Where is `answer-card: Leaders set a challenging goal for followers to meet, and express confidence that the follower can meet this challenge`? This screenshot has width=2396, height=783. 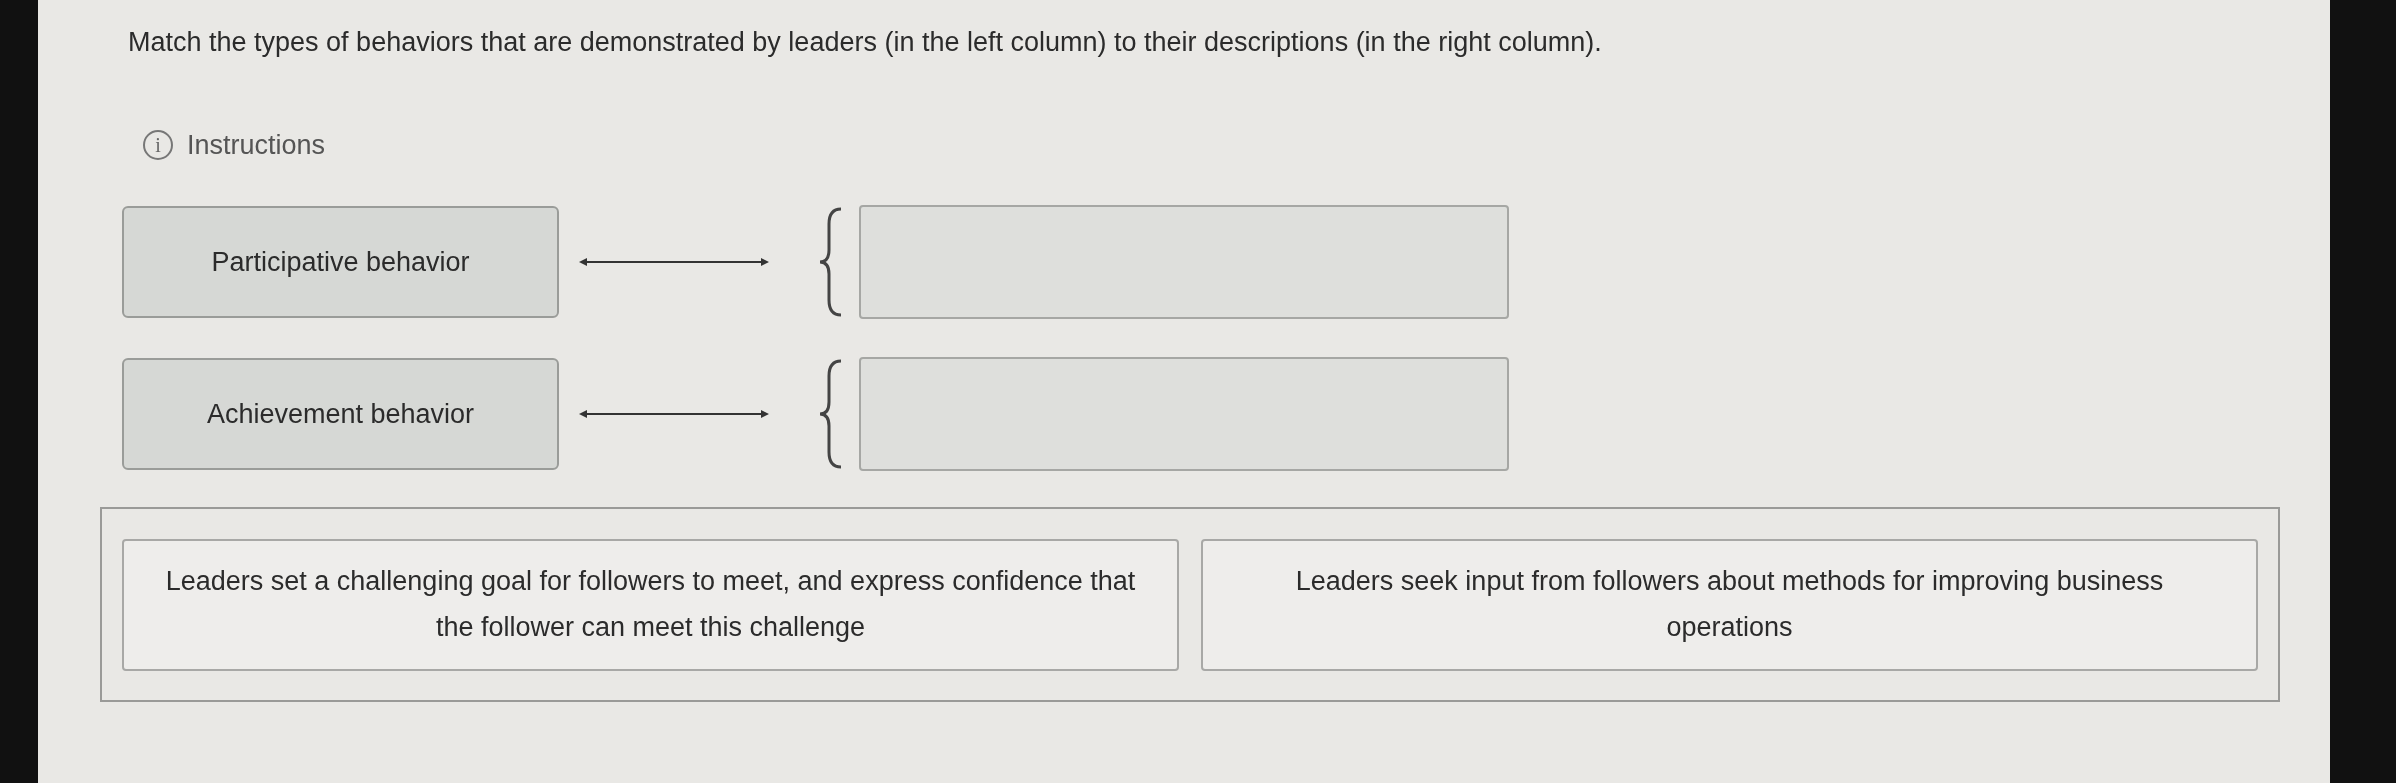 answer-card: Leaders set a challenging goal for followers to meet, and express confidence that the follower can meet this challenge is located at coordinates (650, 604).